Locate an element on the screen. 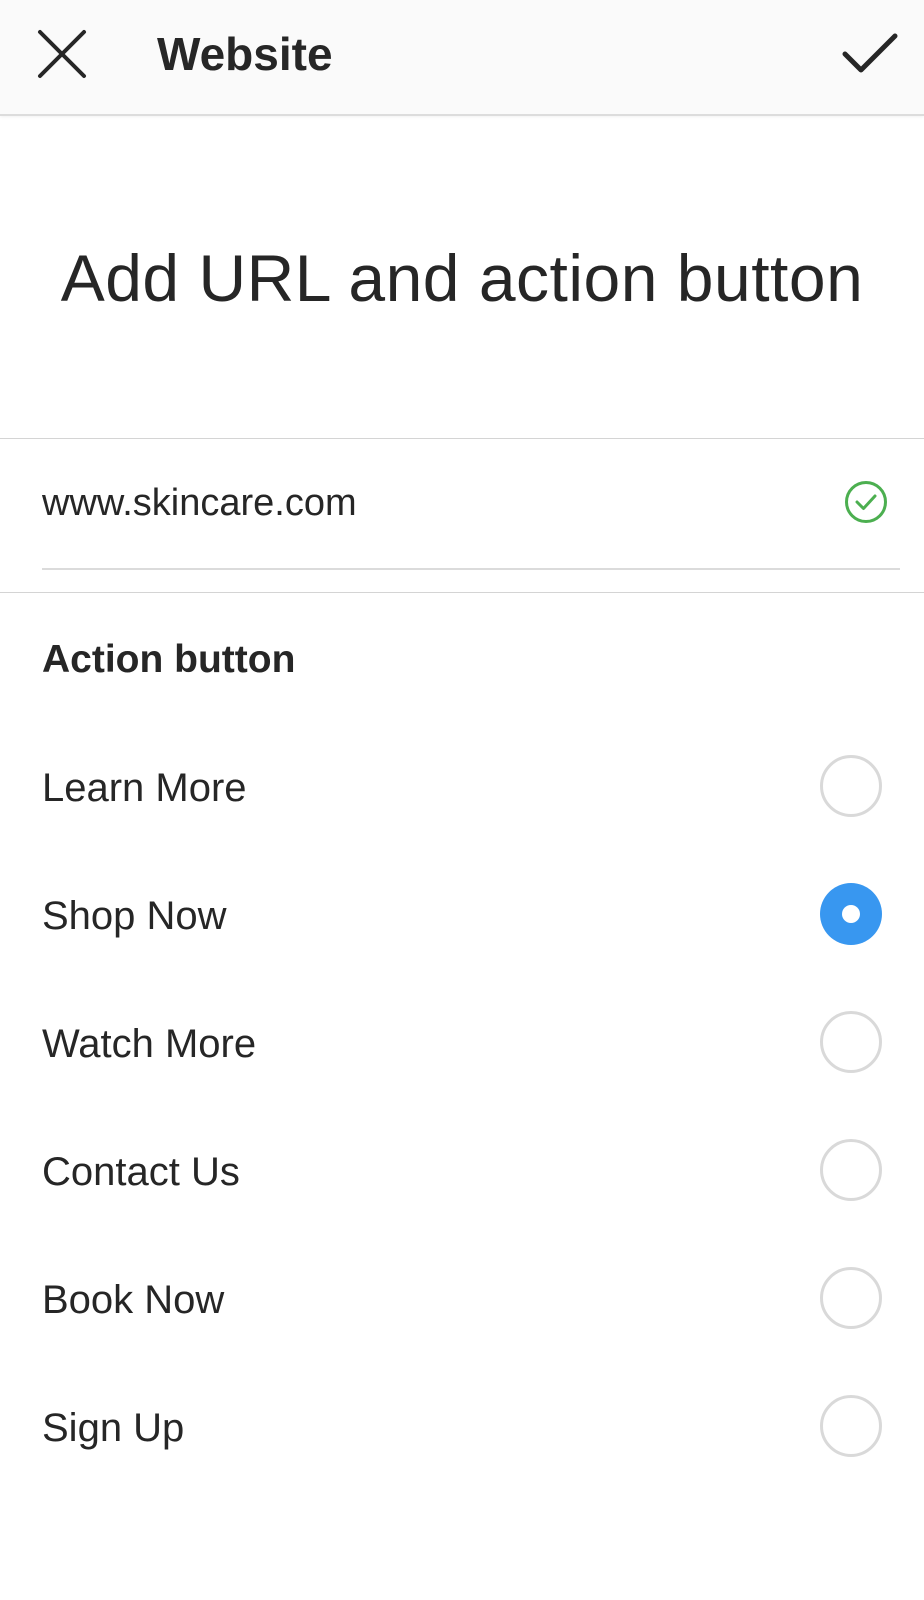  done-button is located at coordinates (870, 54).